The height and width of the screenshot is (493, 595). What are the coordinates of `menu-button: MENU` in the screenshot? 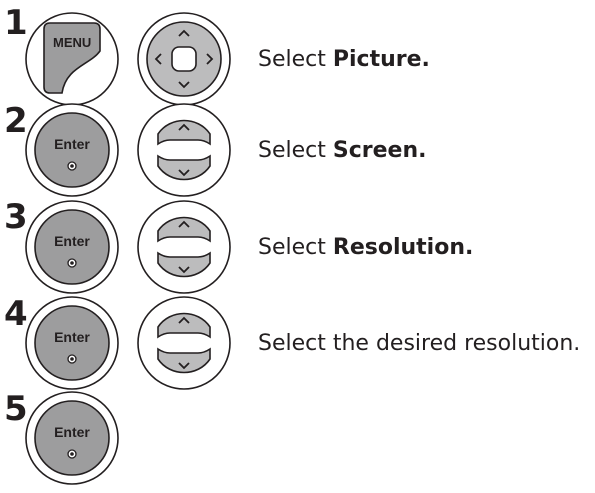 It's located at (72, 59).